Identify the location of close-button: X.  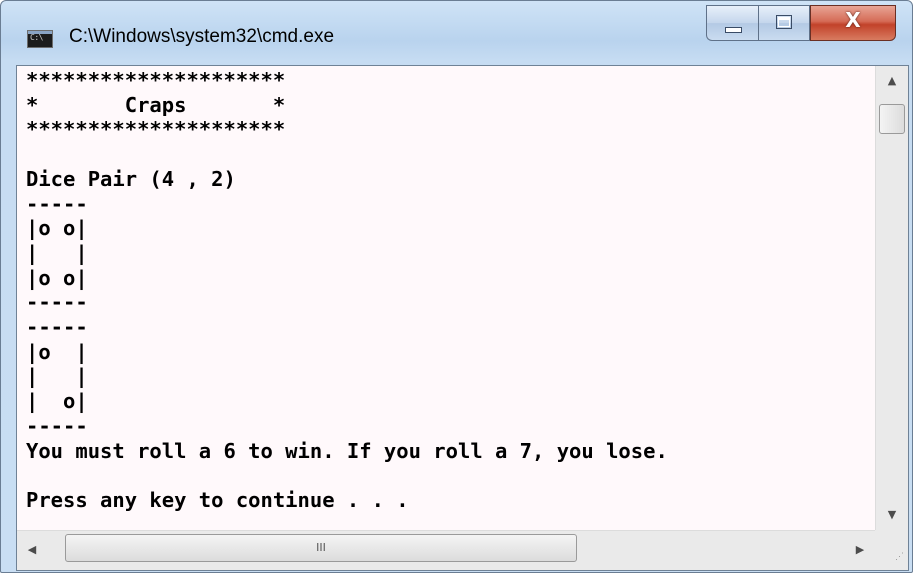
(853, 23).